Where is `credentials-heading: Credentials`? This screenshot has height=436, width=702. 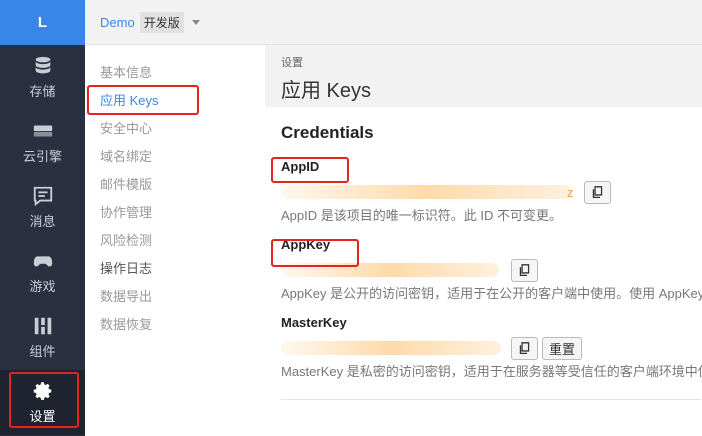
credentials-heading: Credentials is located at coordinates (327, 132).